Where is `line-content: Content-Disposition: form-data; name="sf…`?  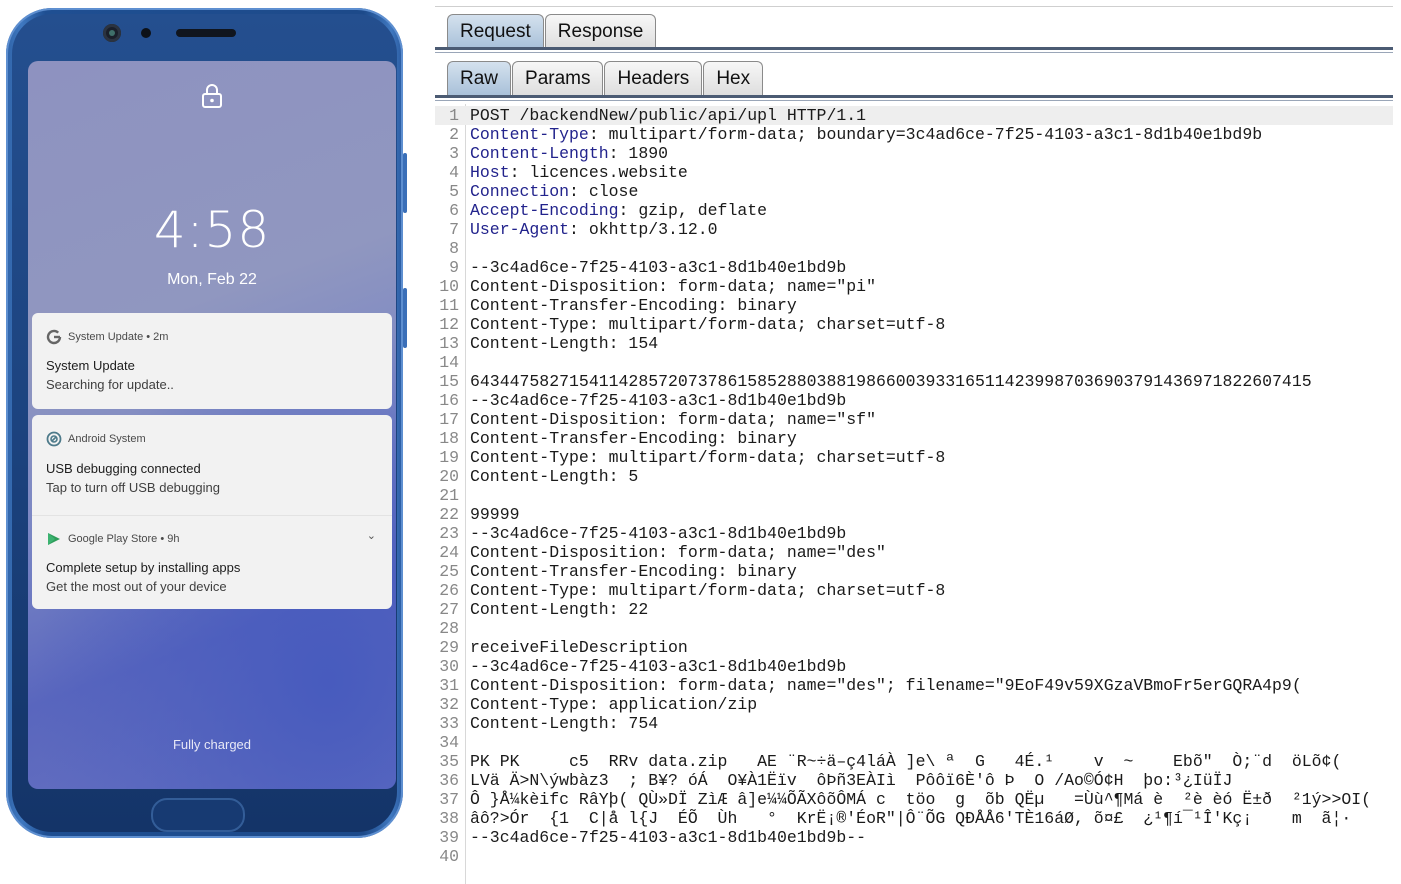 line-content: Content-Disposition: form-data; name="sf… is located at coordinates (673, 419).